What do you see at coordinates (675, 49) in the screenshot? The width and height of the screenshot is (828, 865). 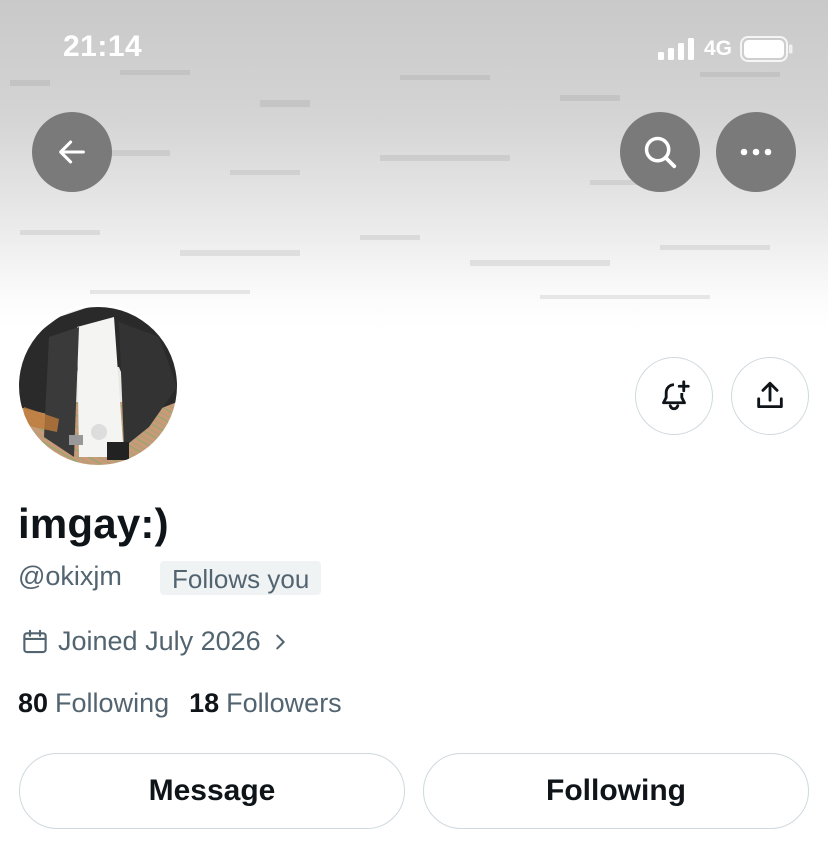 I see `signal-icon` at bounding box center [675, 49].